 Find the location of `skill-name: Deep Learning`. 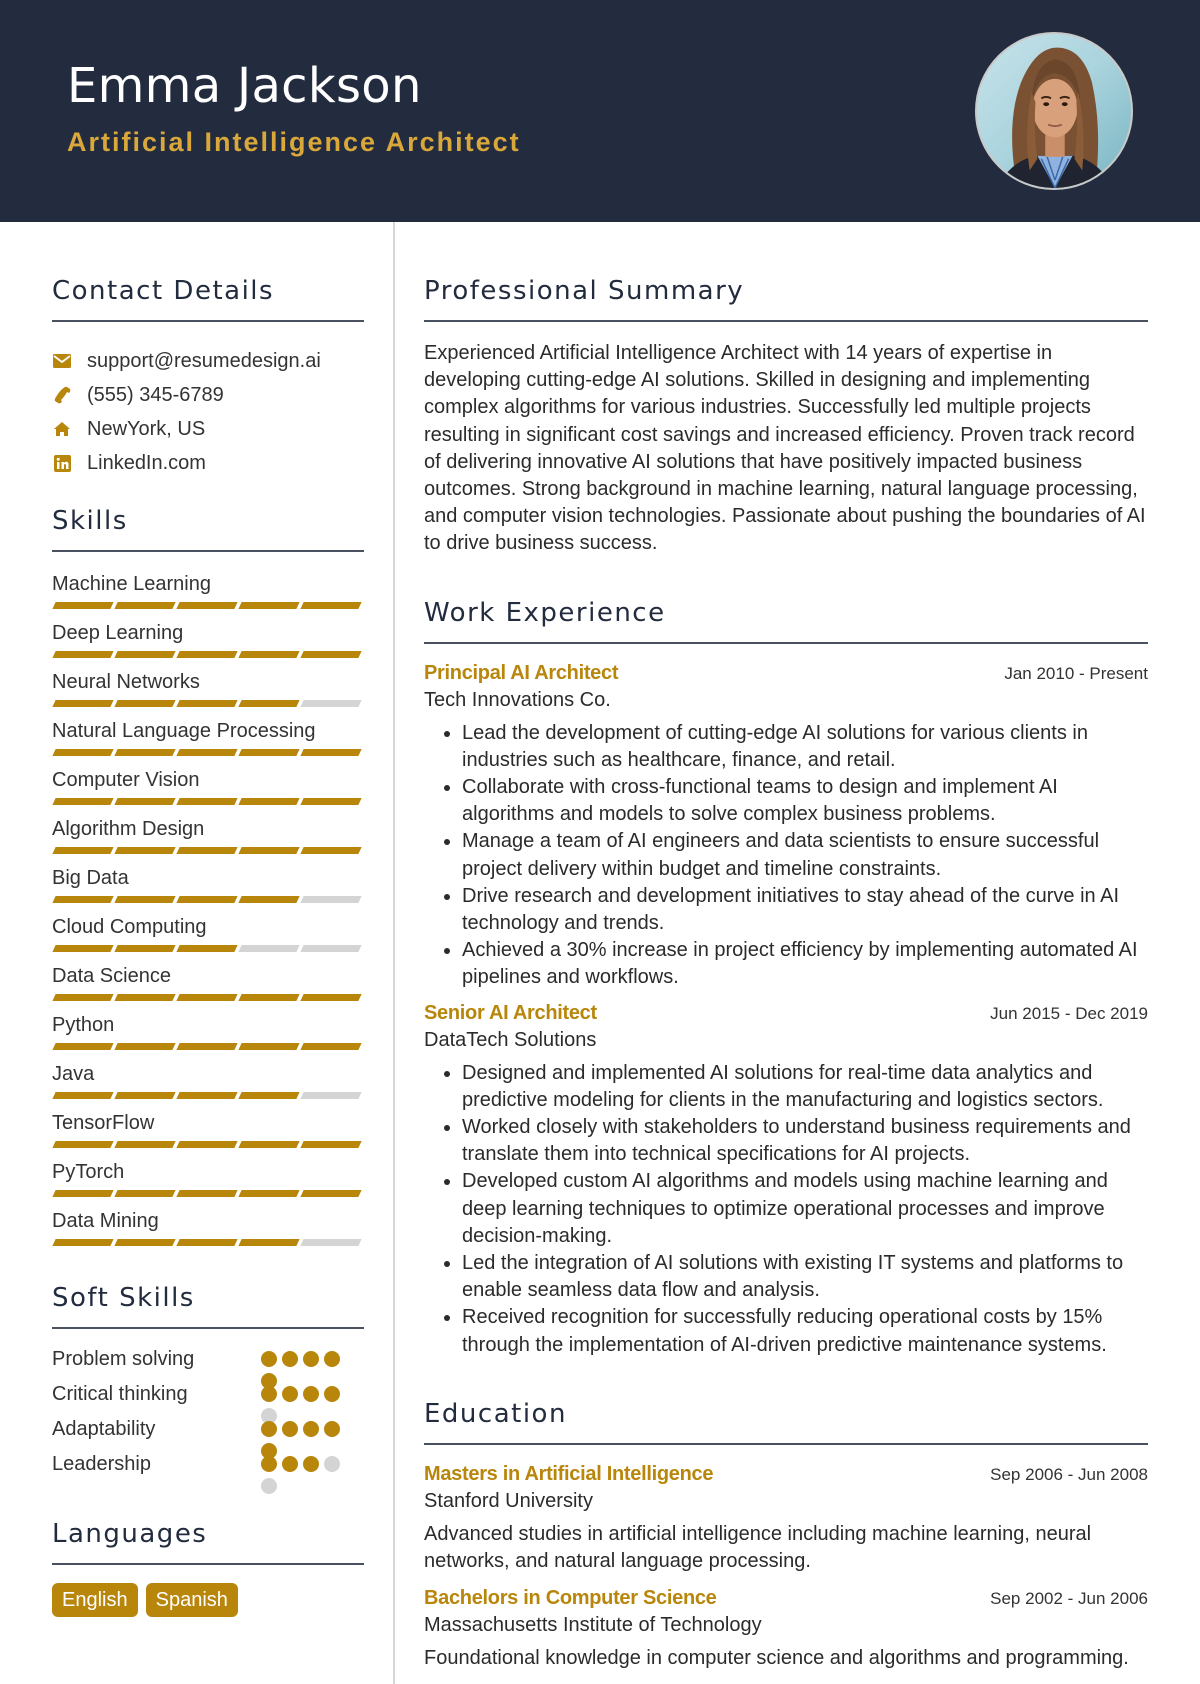

skill-name: Deep Learning is located at coordinates (118, 633).